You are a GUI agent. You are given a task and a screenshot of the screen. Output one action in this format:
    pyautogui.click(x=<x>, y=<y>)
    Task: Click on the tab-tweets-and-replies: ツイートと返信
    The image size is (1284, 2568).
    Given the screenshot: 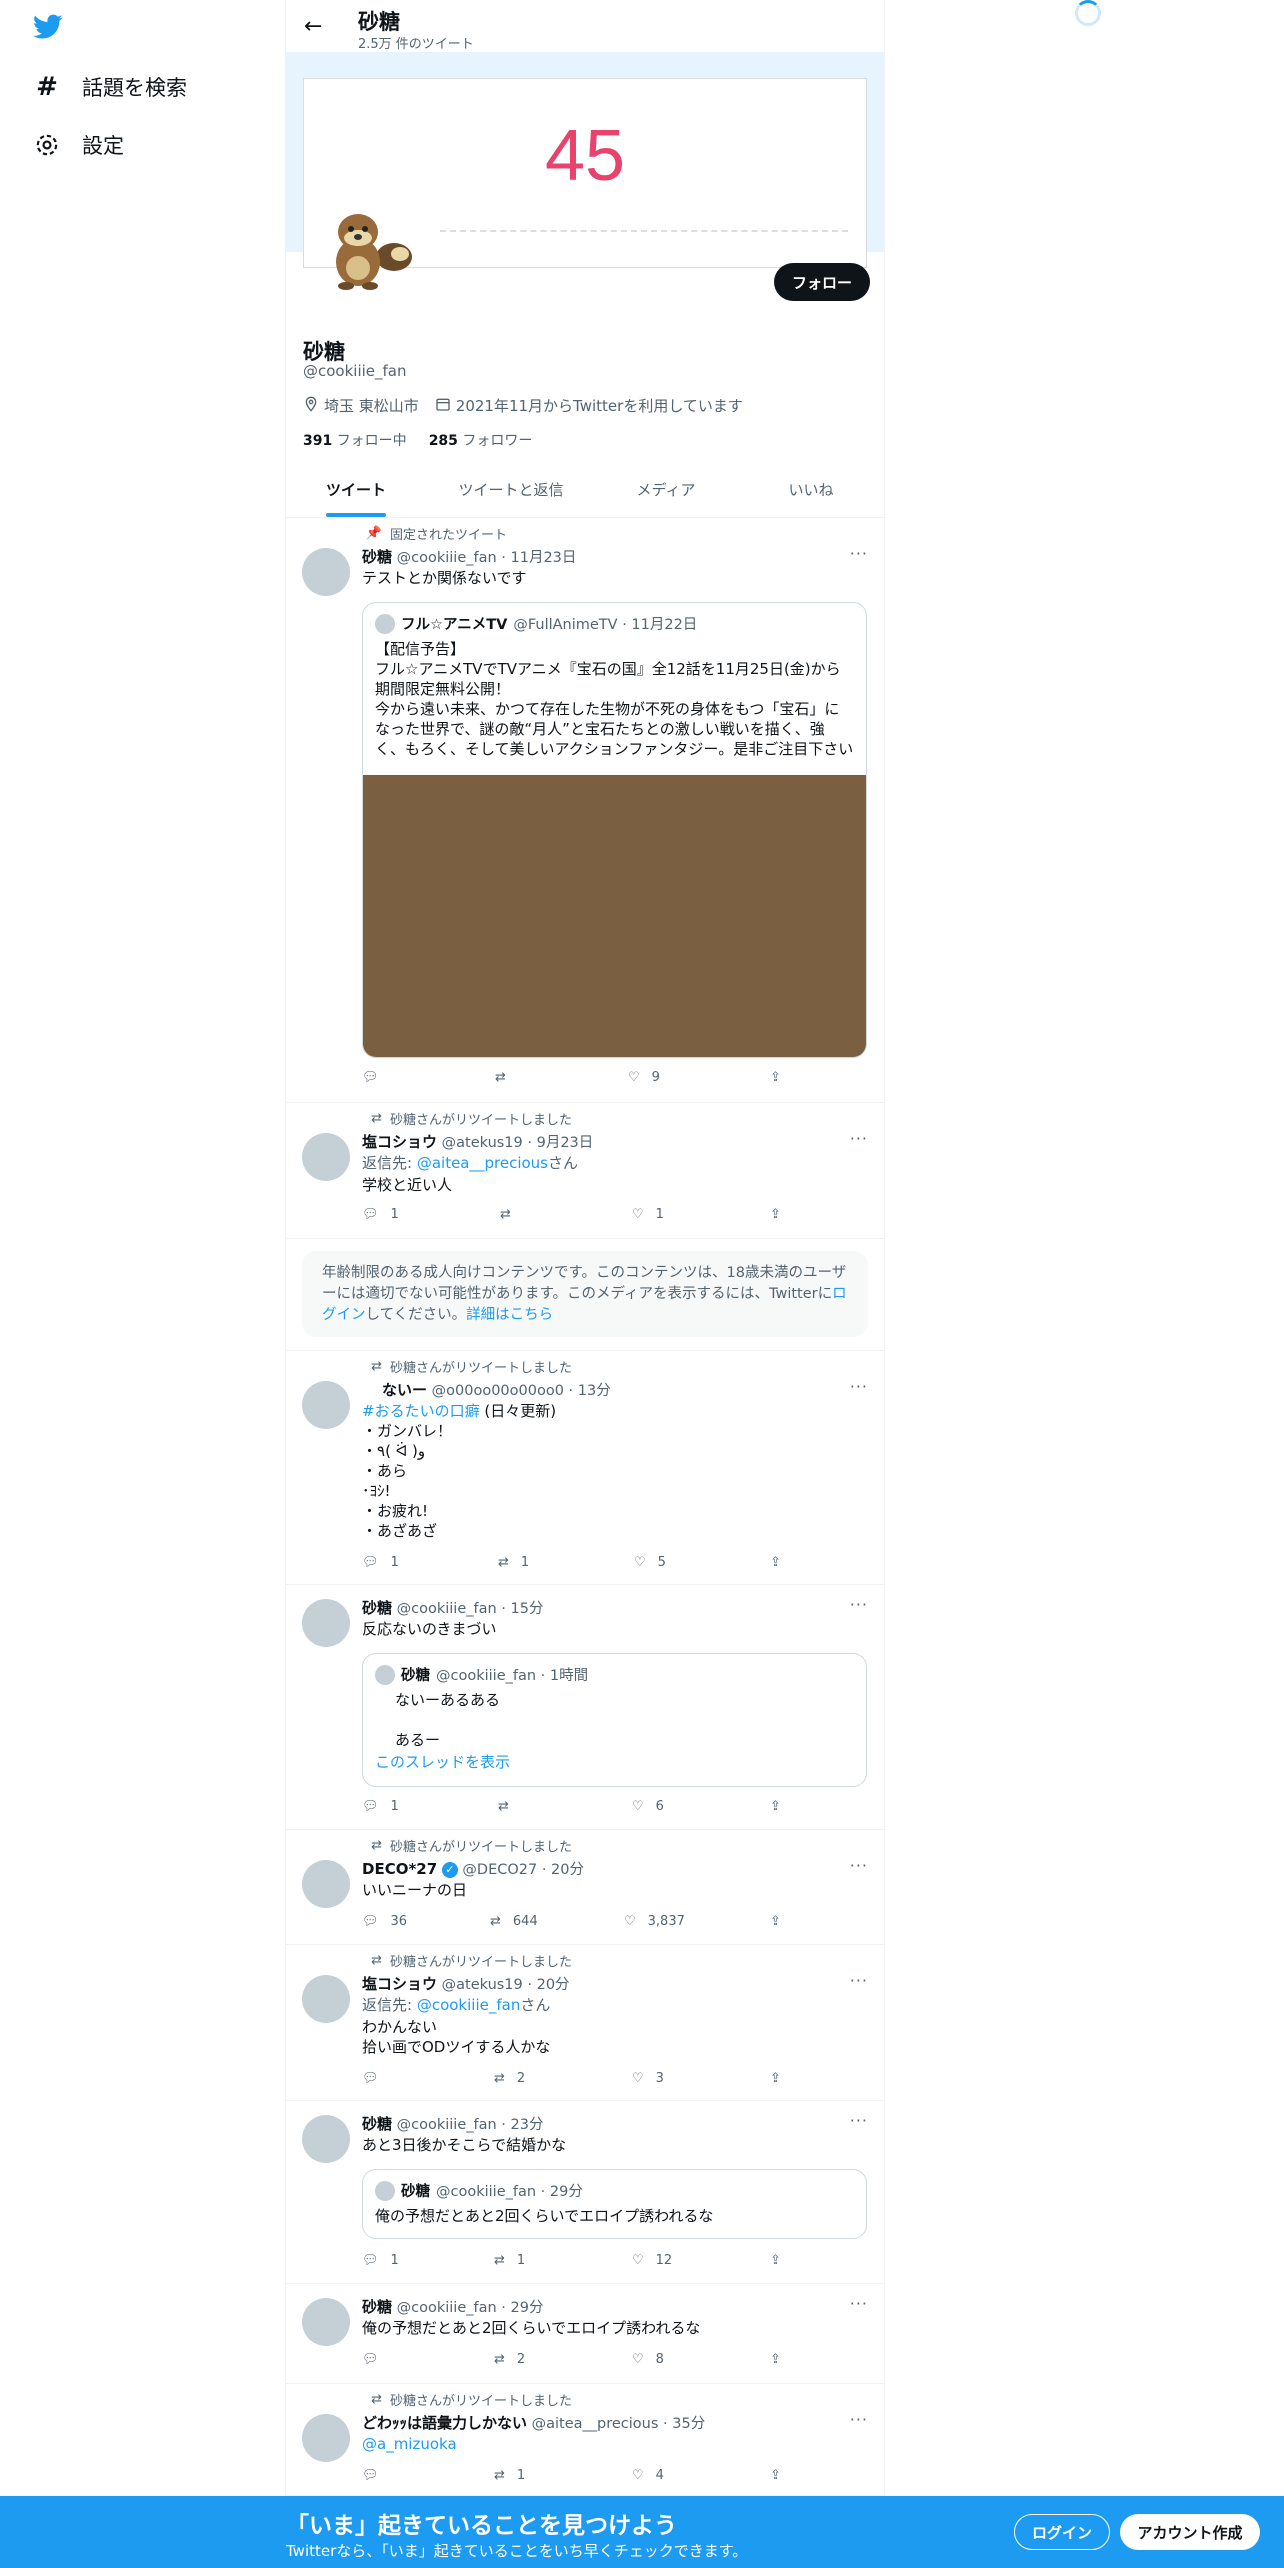 What is the action you would take?
    pyautogui.click(x=511, y=492)
    